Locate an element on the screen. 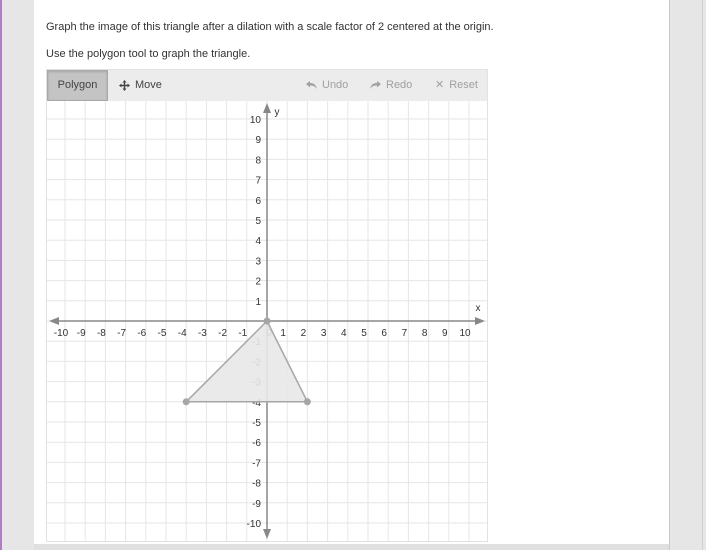 This screenshot has width=706, height=550. polygon-tool-button: Polygon is located at coordinates (77, 85).